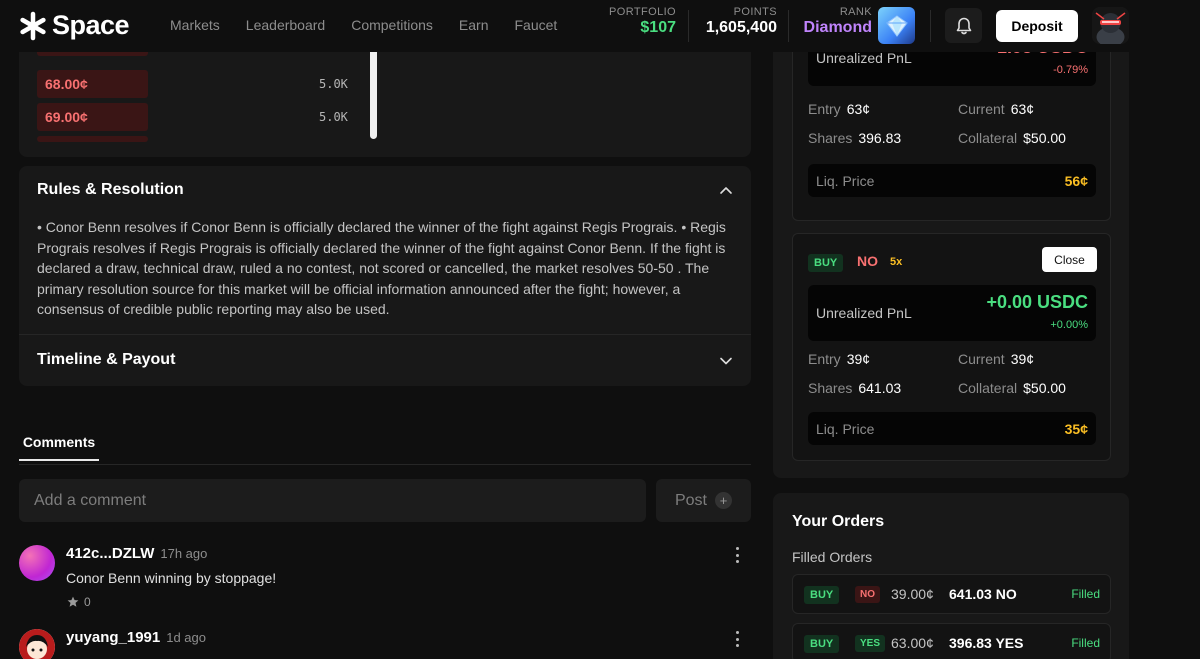  Describe the element at coordinates (92, 117) in the screenshot. I see `orderbook-ask-row: 69.00¢` at that location.